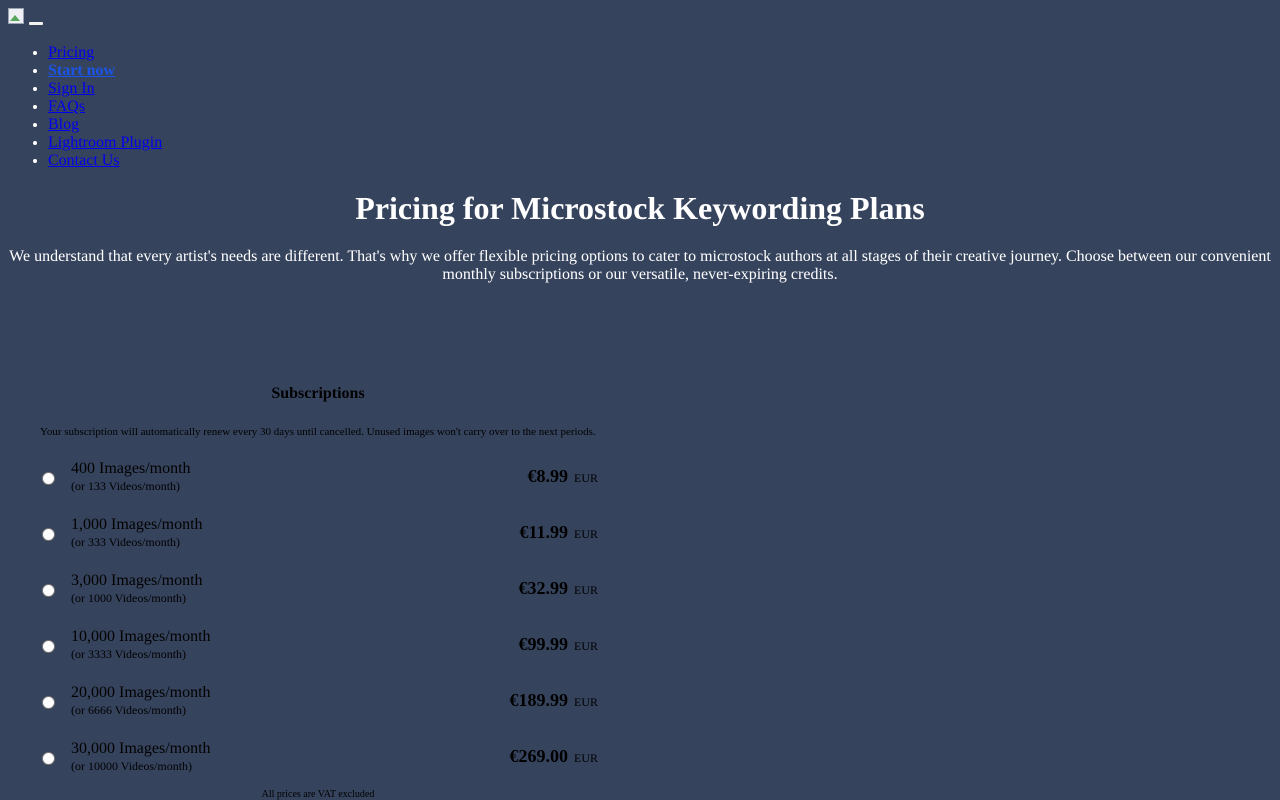 Image resolution: width=1280 pixels, height=800 pixels. What do you see at coordinates (126, 486) in the screenshot?
I see `plan-video-equivalent: (or 133 Videos/month)` at bounding box center [126, 486].